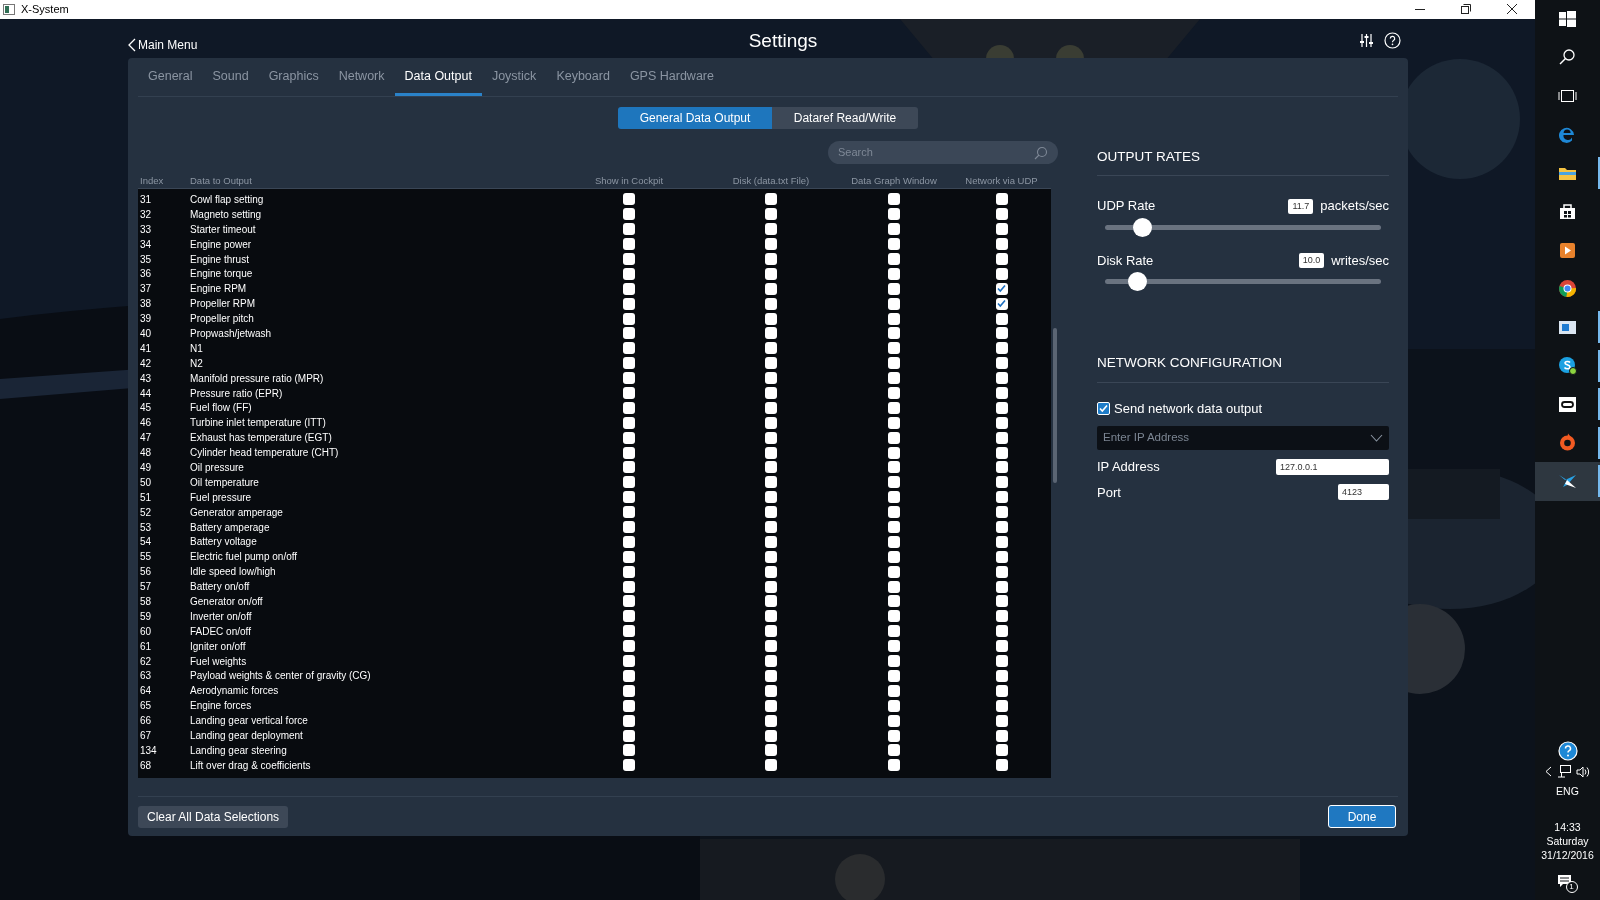 The width and height of the screenshot is (1600, 900). Describe the element at coordinates (1563, 772) in the screenshot. I see `network-icon` at that location.